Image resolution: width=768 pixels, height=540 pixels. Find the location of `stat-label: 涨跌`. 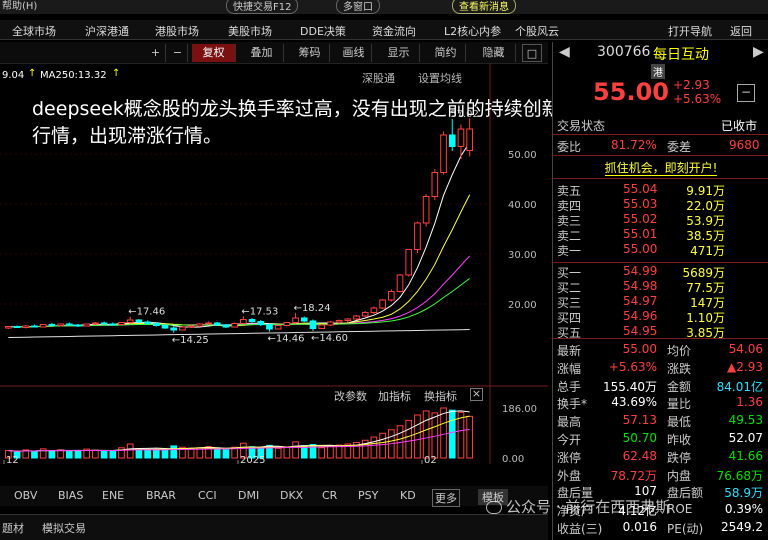

stat-label: 涨跌 is located at coordinates (679, 368).